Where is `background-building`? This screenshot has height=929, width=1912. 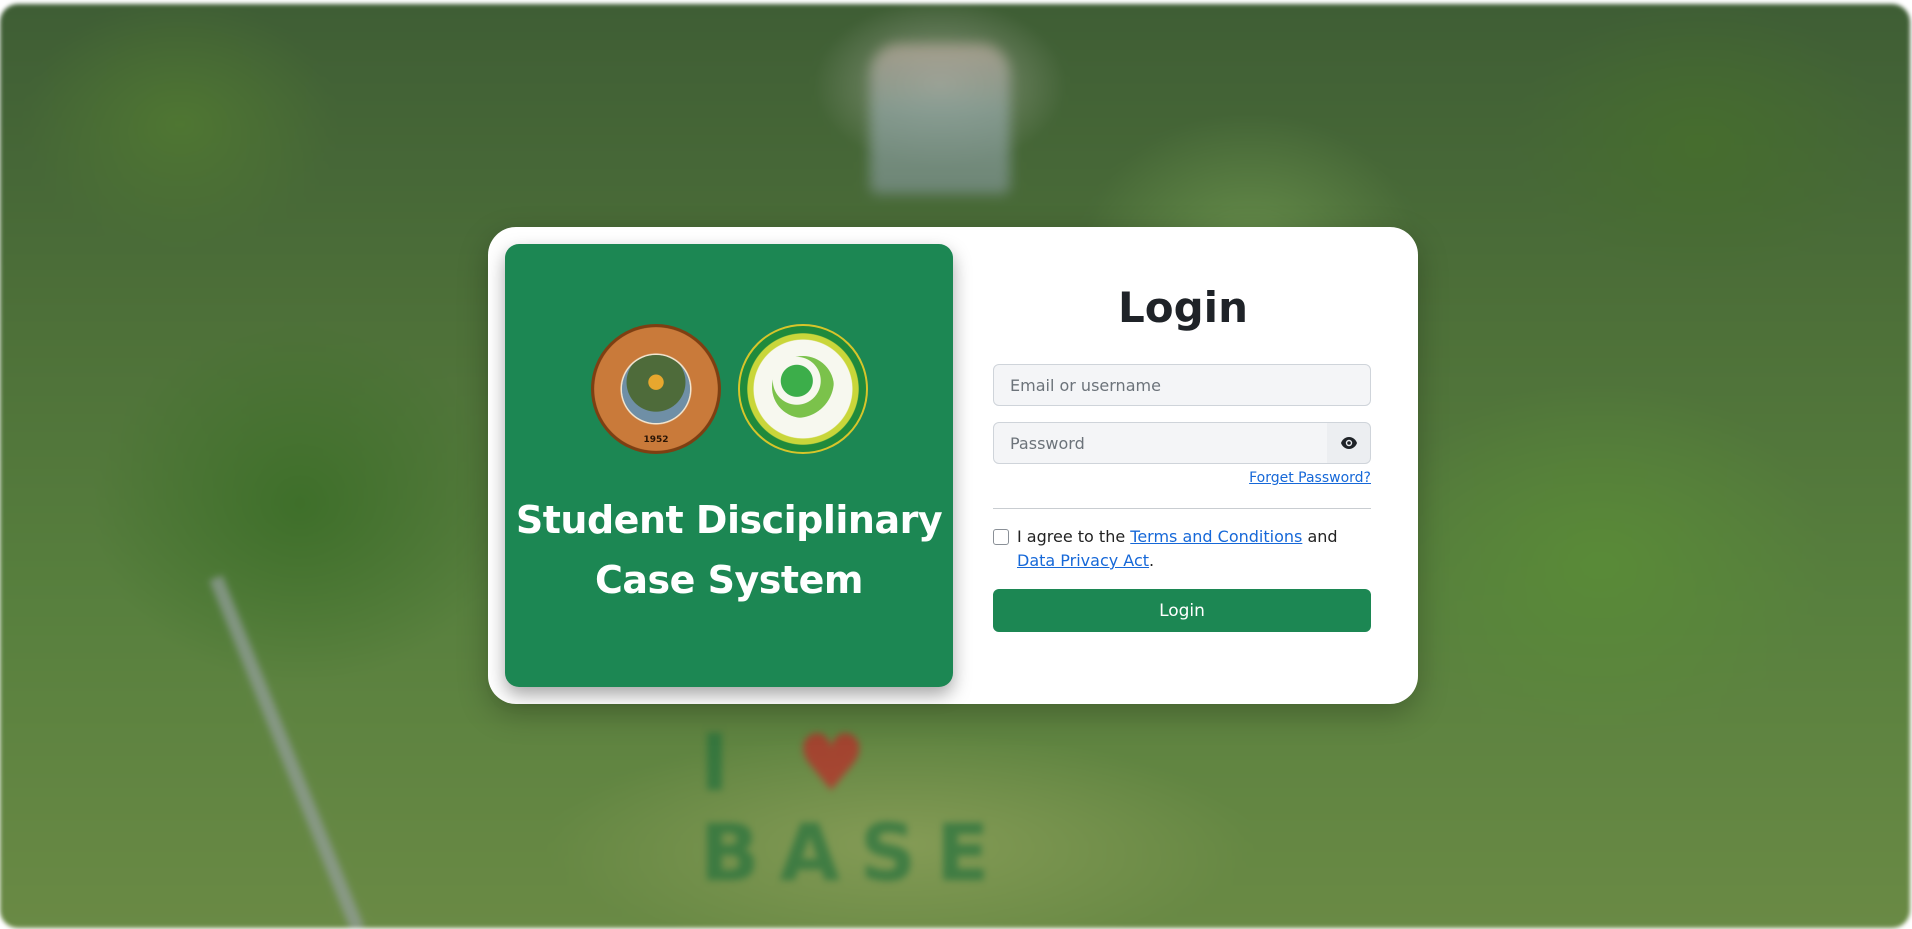
background-building is located at coordinates (940, 119).